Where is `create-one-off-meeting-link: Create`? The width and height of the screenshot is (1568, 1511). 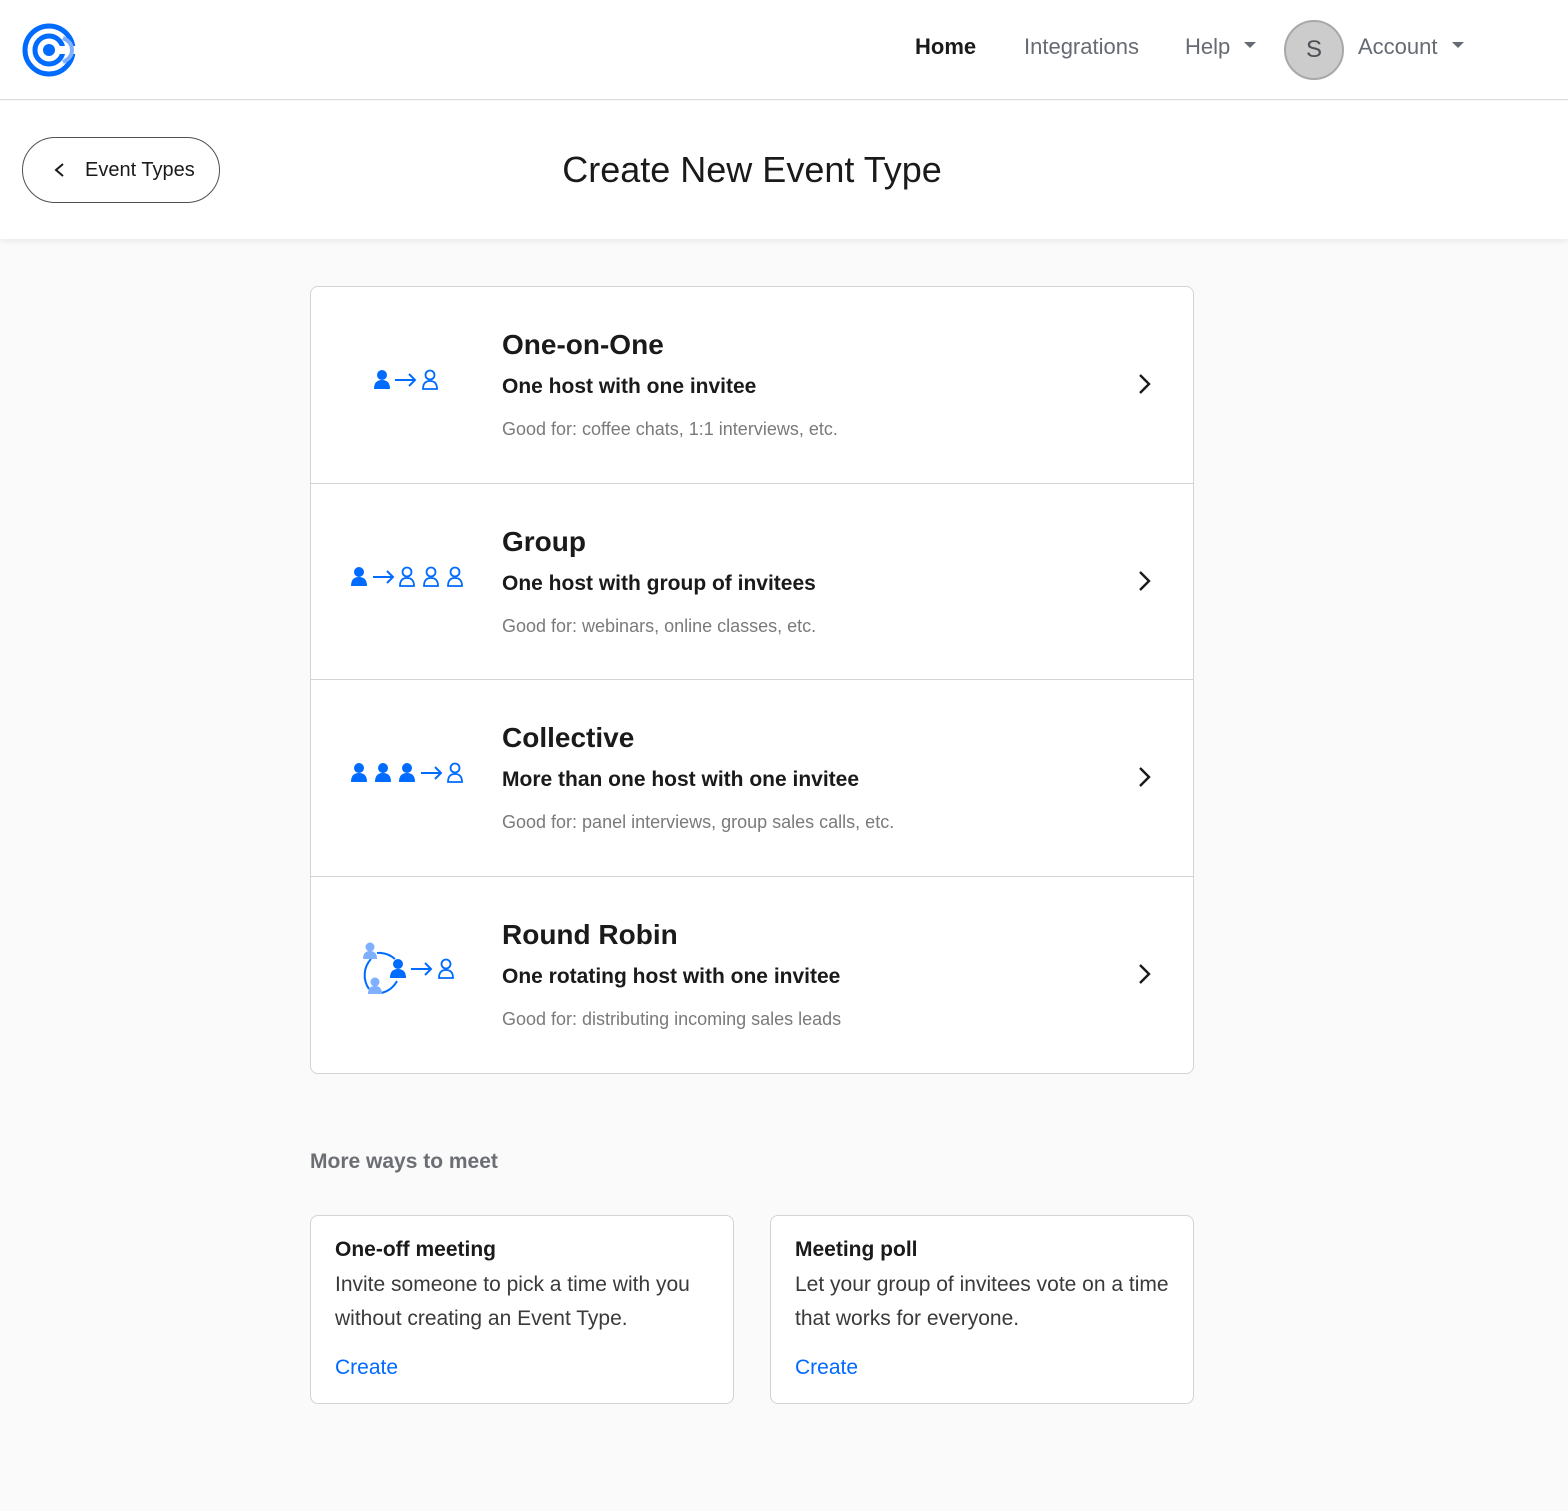 create-one-off-meeting-link: Create is located at coordinates (366, 1368).